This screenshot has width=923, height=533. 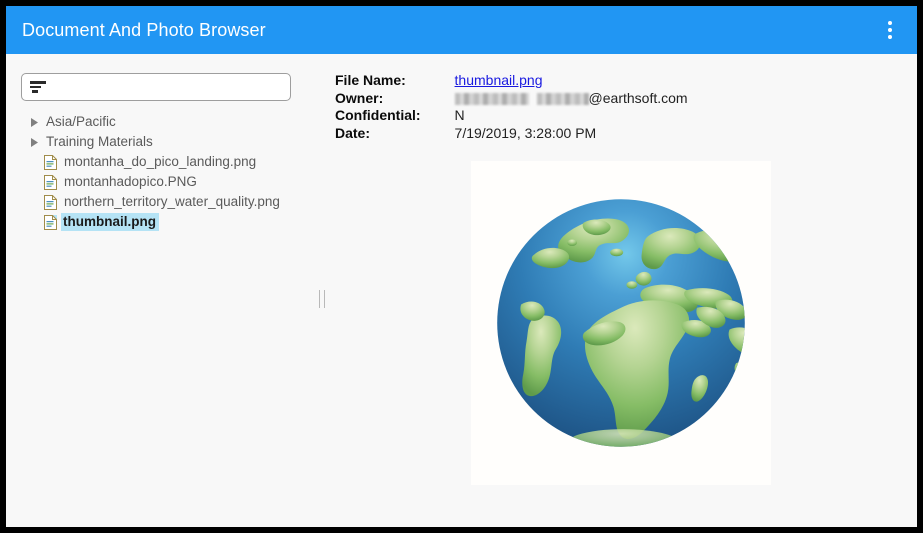 I want to click on metadata-value: thumbnail.png, so click(x=571, y=81).